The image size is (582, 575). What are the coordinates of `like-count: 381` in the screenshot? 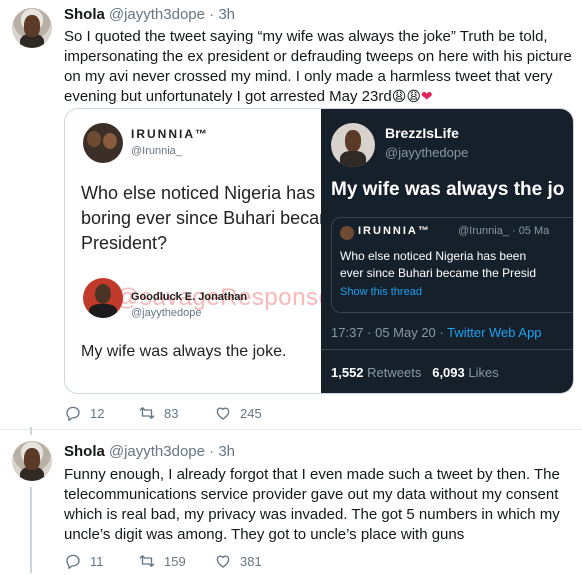 It's located at (251, 561).